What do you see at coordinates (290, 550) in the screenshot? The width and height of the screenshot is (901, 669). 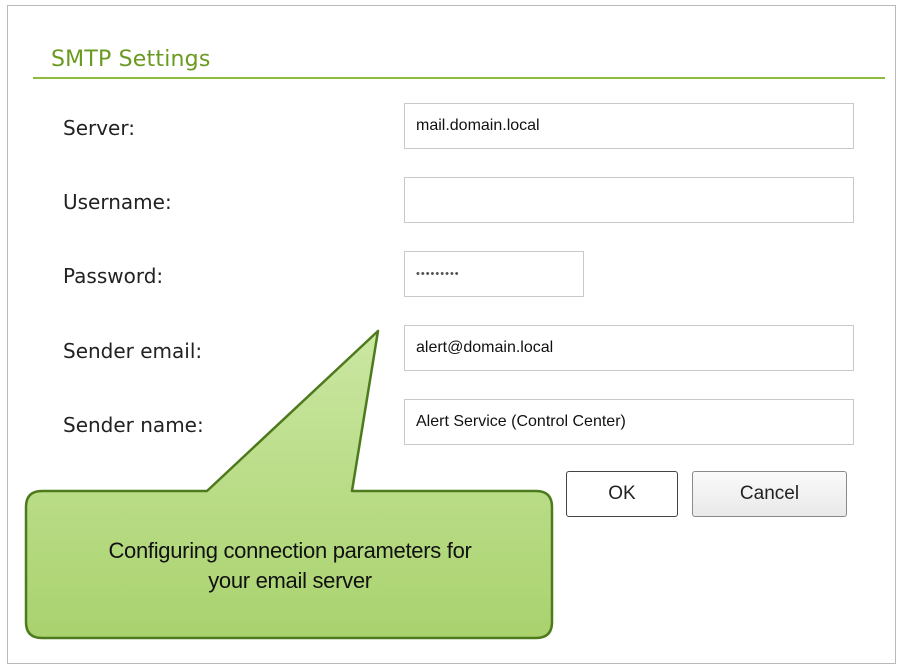 I see `callout-line-1: Configuring connection parameters for` at bounding box center [290, 550].